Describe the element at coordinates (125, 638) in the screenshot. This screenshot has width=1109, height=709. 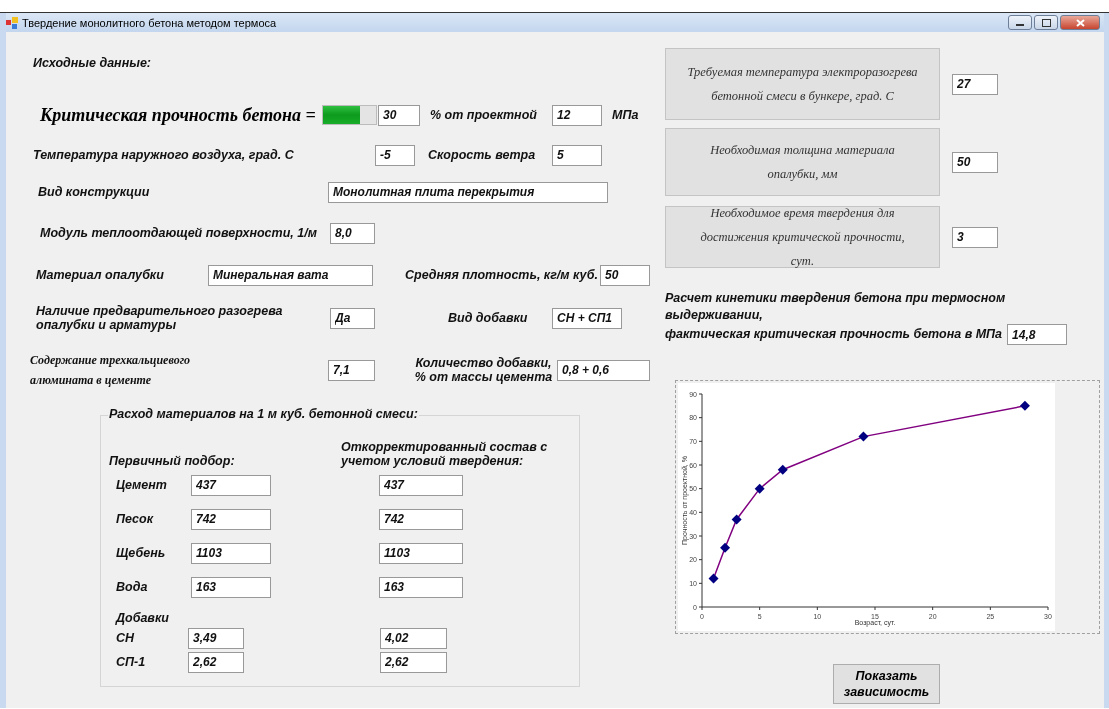
I see `field-label: СН` at that location.